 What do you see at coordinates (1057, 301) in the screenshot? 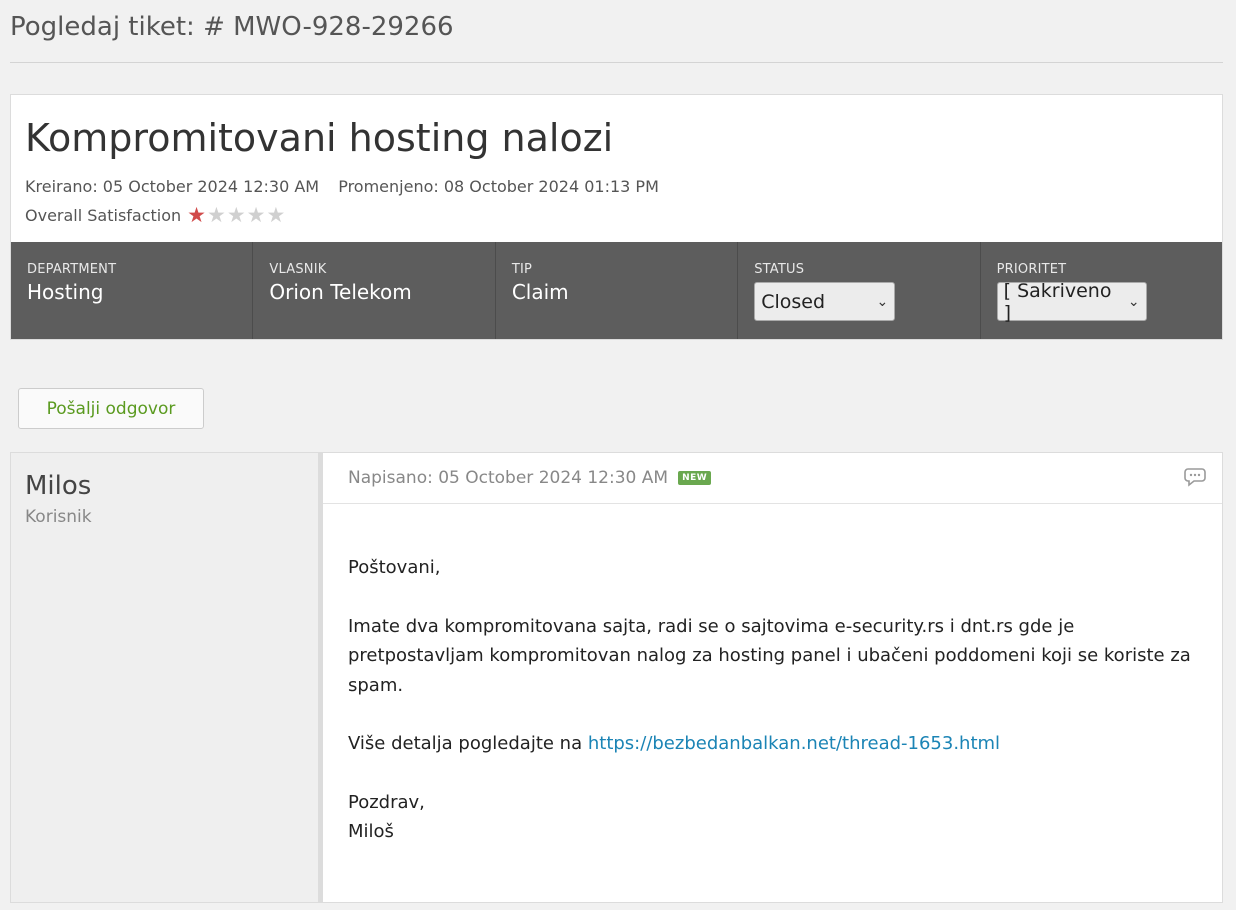
I see `priority-value: [ Sakriveno ]` at bounding box center [1057, 301].